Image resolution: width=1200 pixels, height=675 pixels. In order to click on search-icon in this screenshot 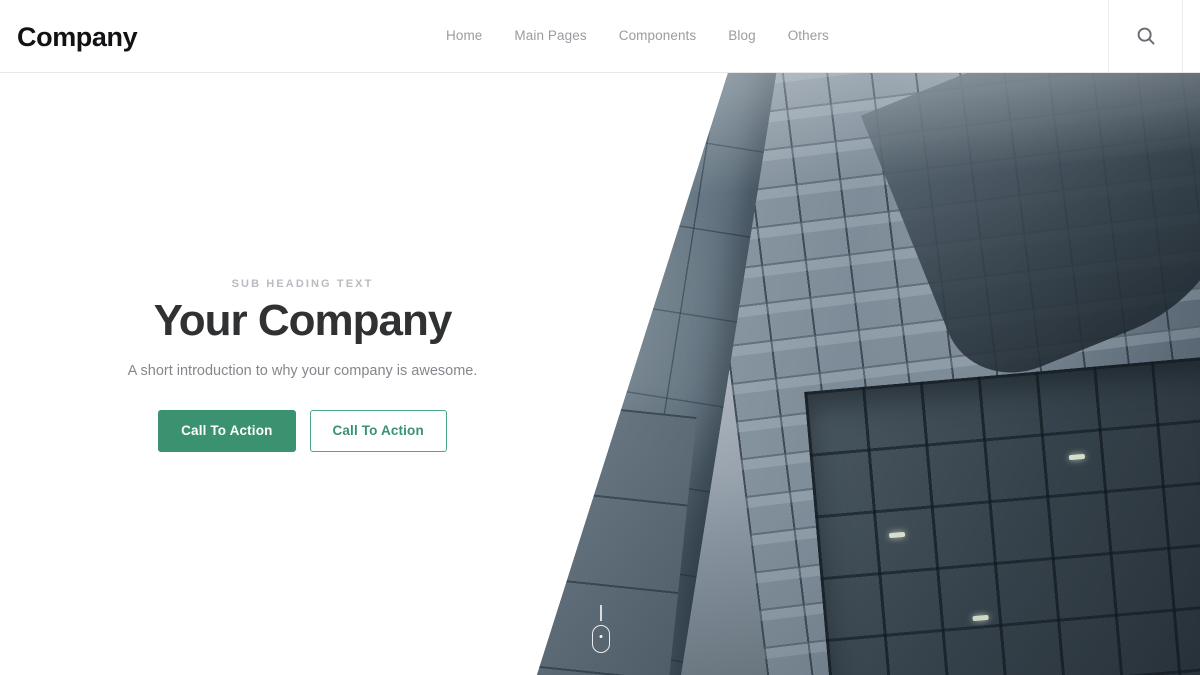, I will do `click(1146, 36)`.